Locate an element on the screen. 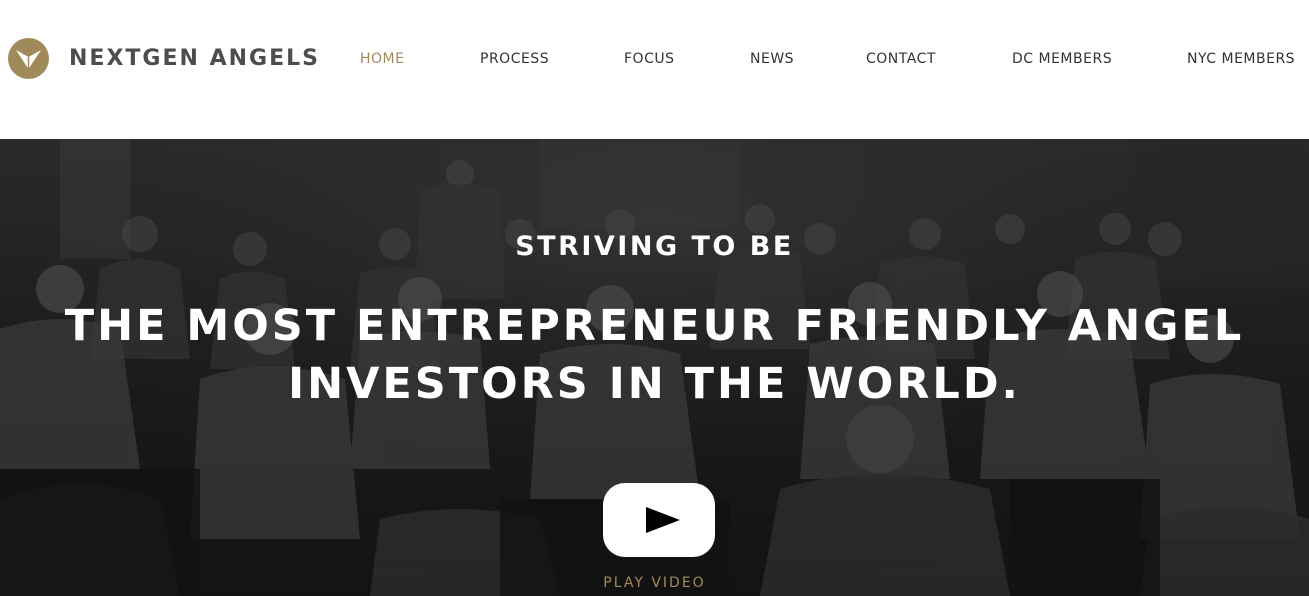 The image size is (1309, 596). play-video-label: PLAY VIDEO is located at coordinates (654, 583).